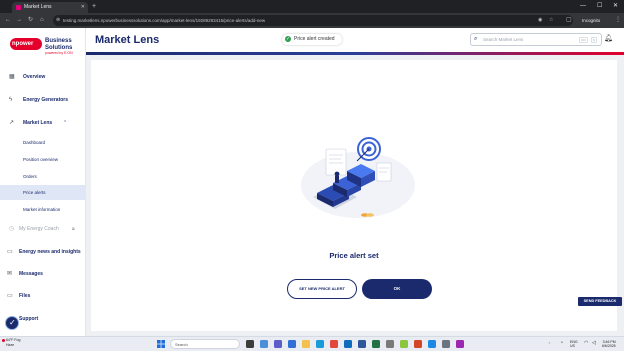 Image resolution: width=624 pixels, height=351 pixels. I want to click on browser-tab-bar: Market Lens ✕ + — ☐ ✕, so click(312, 6).